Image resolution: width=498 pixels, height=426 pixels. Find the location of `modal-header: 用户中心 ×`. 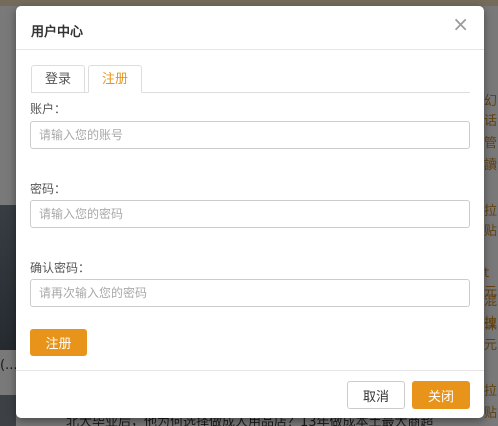

modal-header: 用户中心 × is located at coordinates (250, 28).